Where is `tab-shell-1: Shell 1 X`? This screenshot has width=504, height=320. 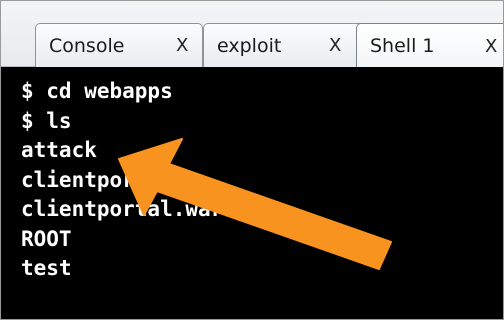
tab-shell-1: Shell 1 X is located at coordinates (429, 45).